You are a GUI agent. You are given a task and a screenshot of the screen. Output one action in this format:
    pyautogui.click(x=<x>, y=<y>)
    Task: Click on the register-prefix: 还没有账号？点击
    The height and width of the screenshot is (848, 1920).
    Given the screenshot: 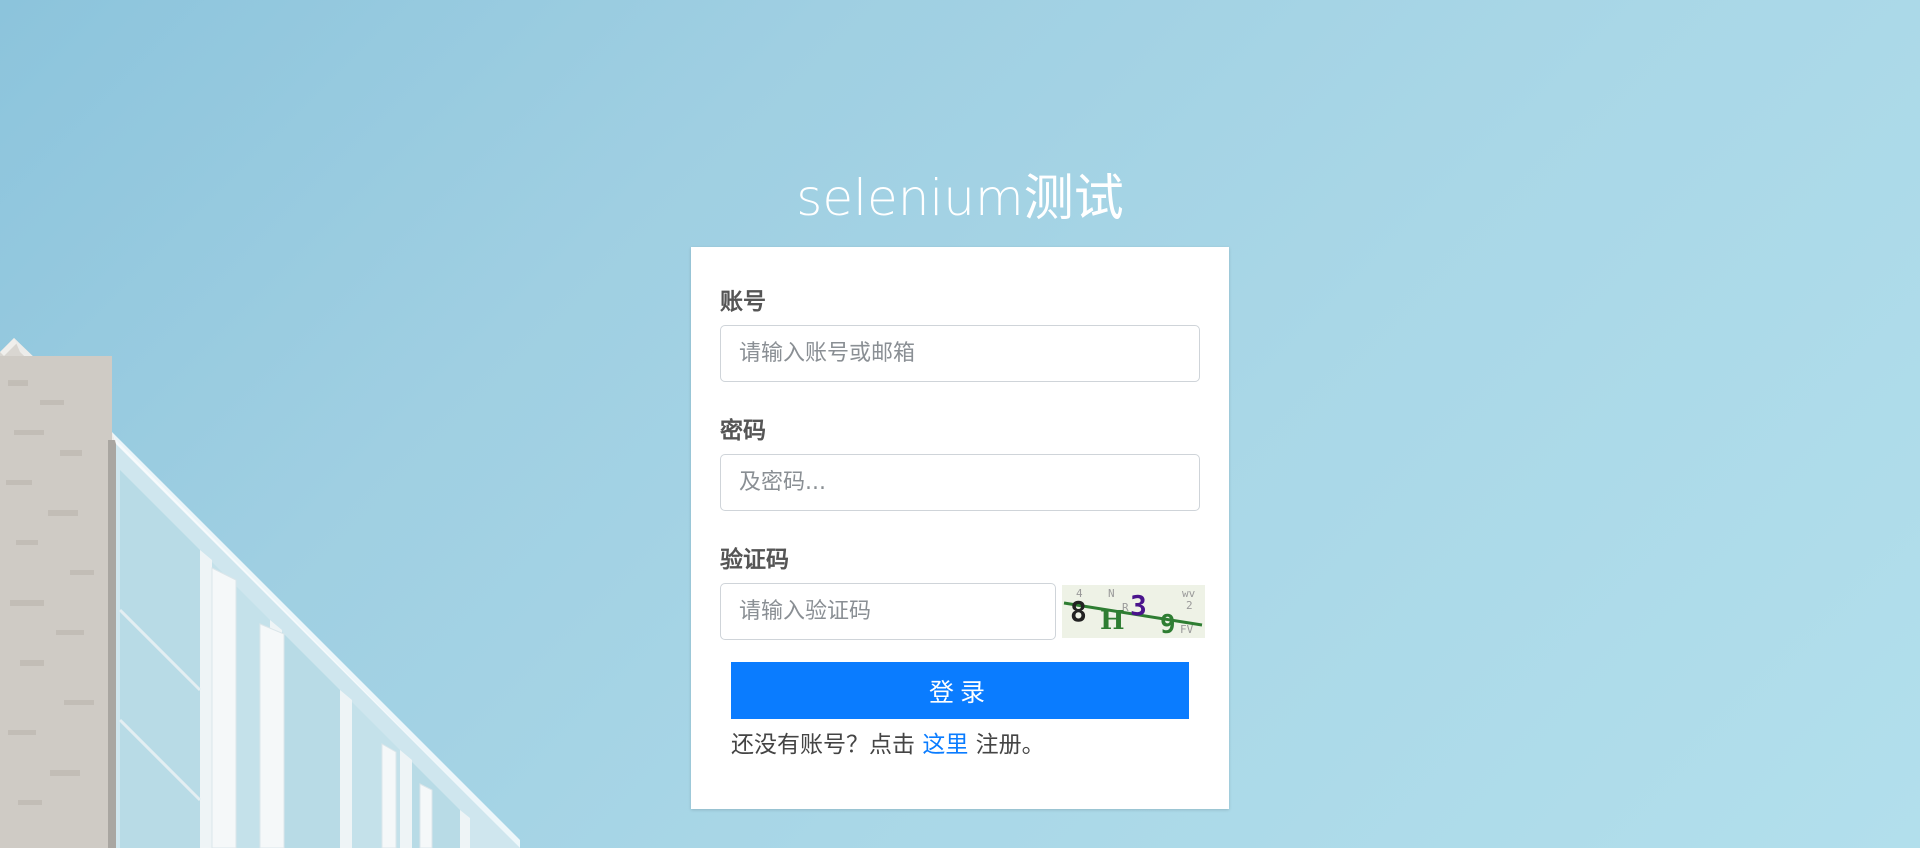 What is the action you would take?
    pyautogui.click(x=823, y=745)
    